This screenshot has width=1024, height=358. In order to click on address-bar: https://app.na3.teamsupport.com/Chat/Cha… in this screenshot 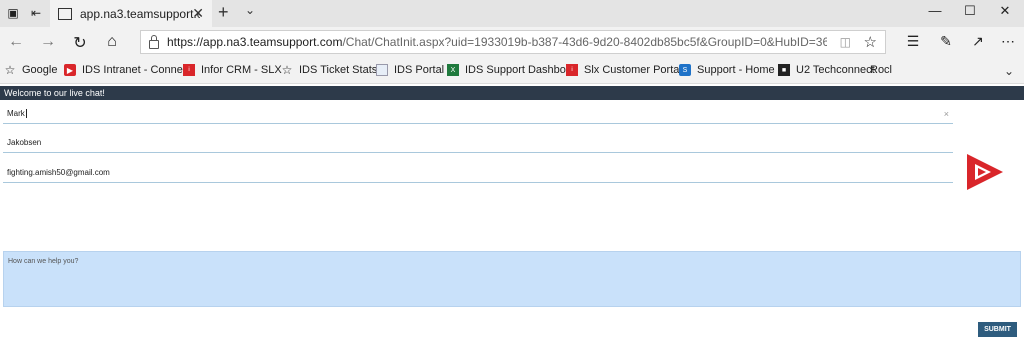, I will do `click(513, 42)`.